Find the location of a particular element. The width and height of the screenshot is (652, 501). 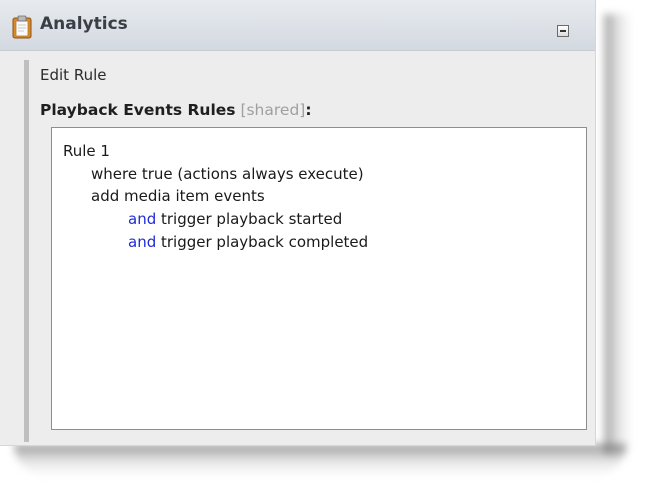

shared-tag: [shared] is located at coordinates (273, 110).